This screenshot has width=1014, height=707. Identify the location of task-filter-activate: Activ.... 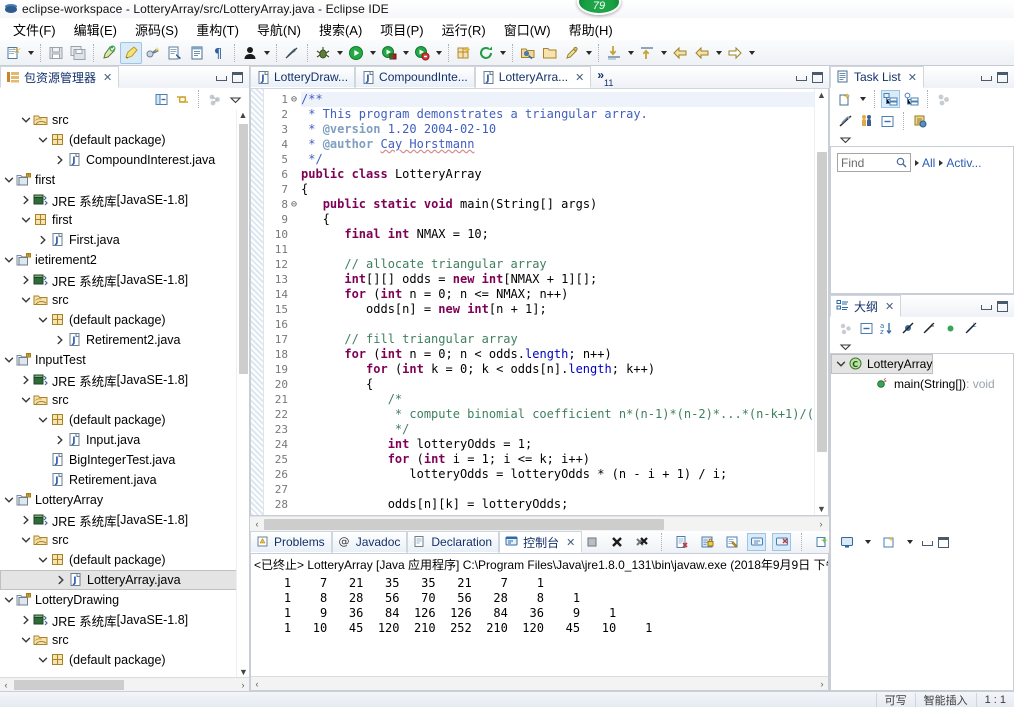
(960, 163).